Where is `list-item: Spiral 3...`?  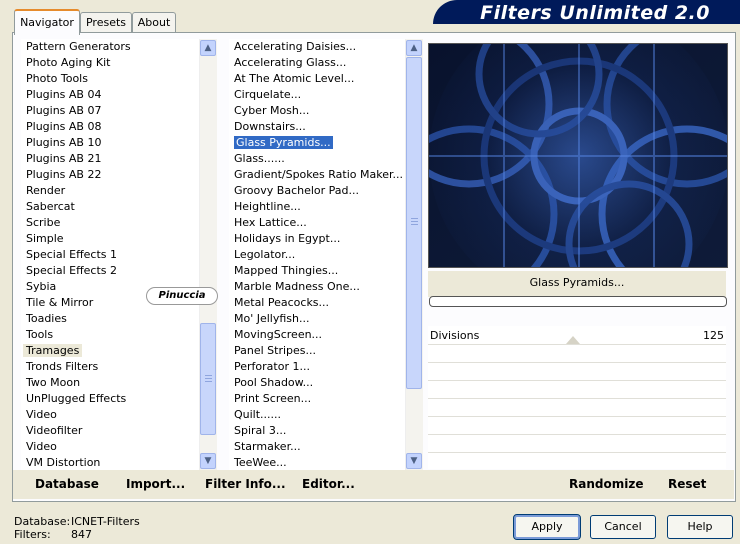
list-item: Spiral 3... is located at coordinates (317, 431).